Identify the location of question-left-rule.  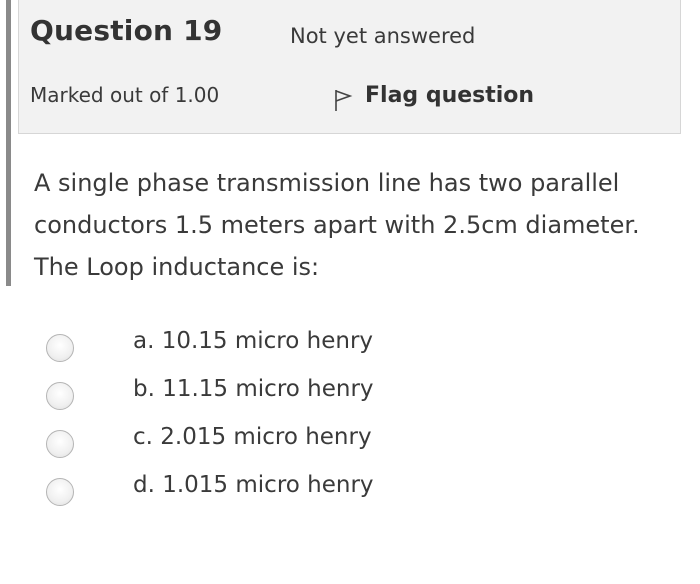
(8, 143).